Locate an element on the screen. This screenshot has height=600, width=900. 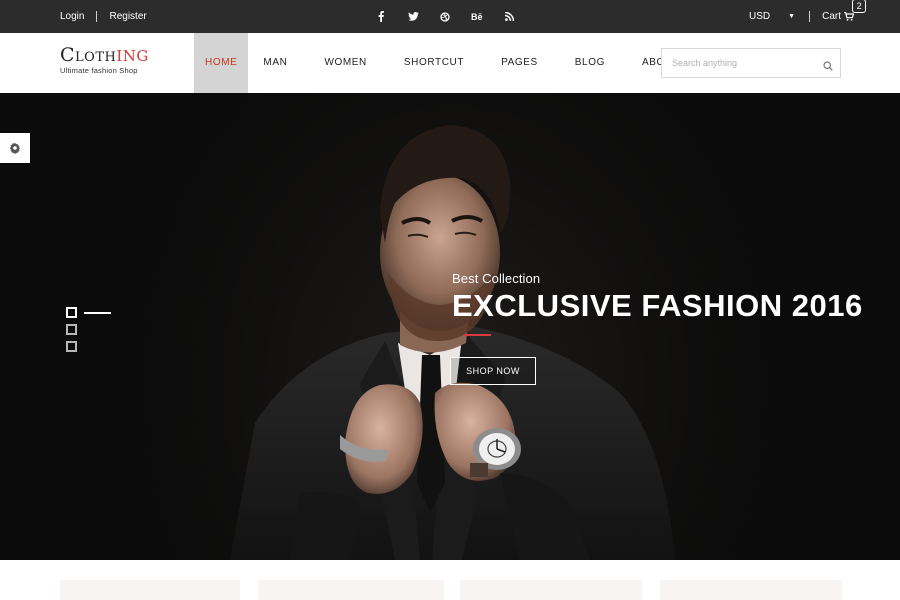
search-box is located at coordinates (751, 63).